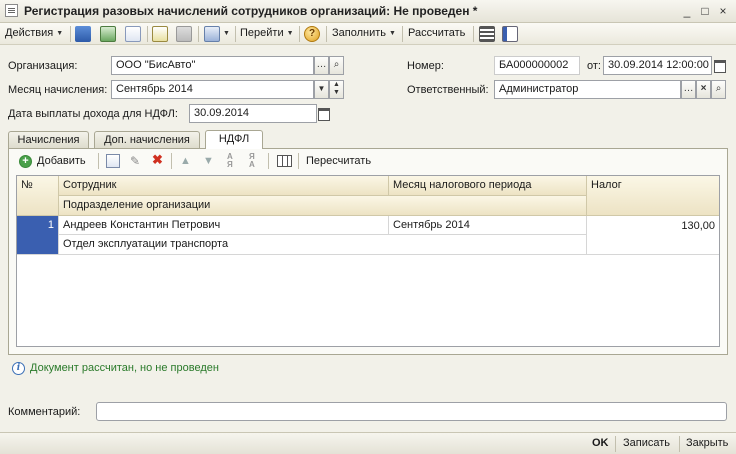  I want to click on add-icon: +, so click(25, 161).